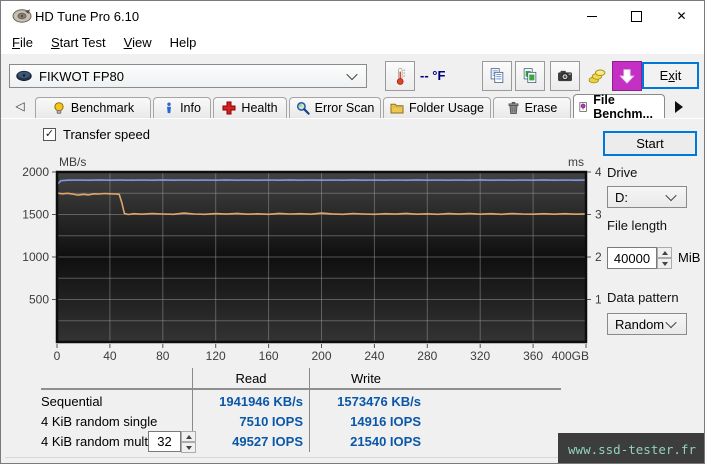 This screenshot has height=464, width=705. Describe the element at coordinates (81, 76) in the screenshot. I see `drive-select-value: FIKWOT FP80` at that location.